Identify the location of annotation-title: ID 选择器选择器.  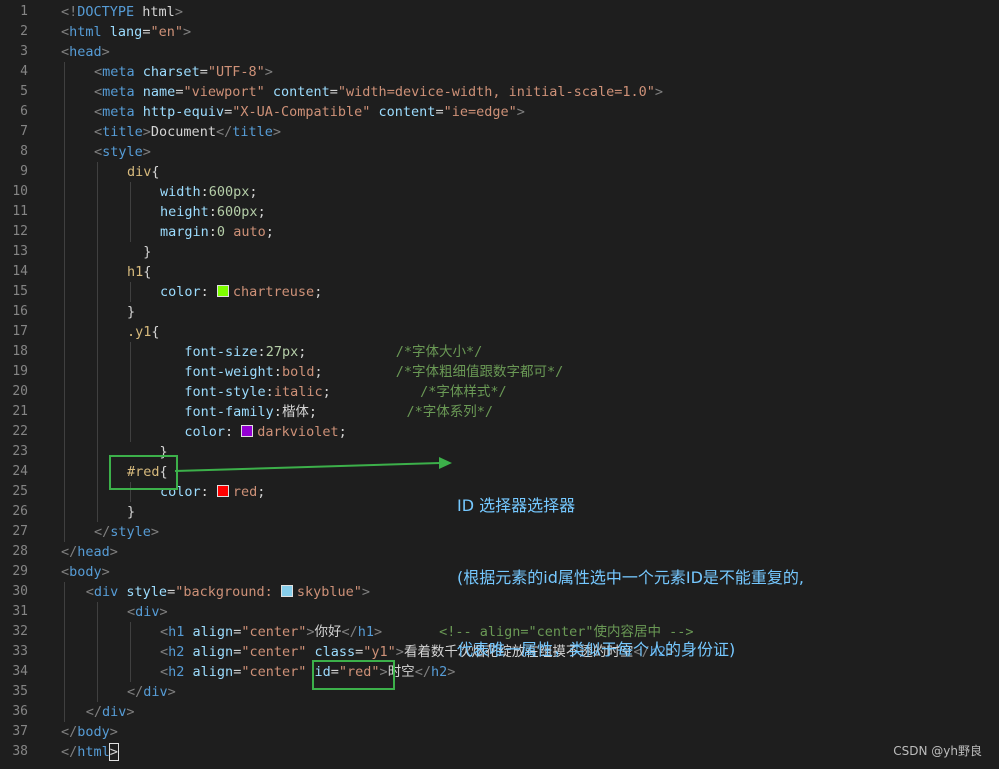
(516, 505).